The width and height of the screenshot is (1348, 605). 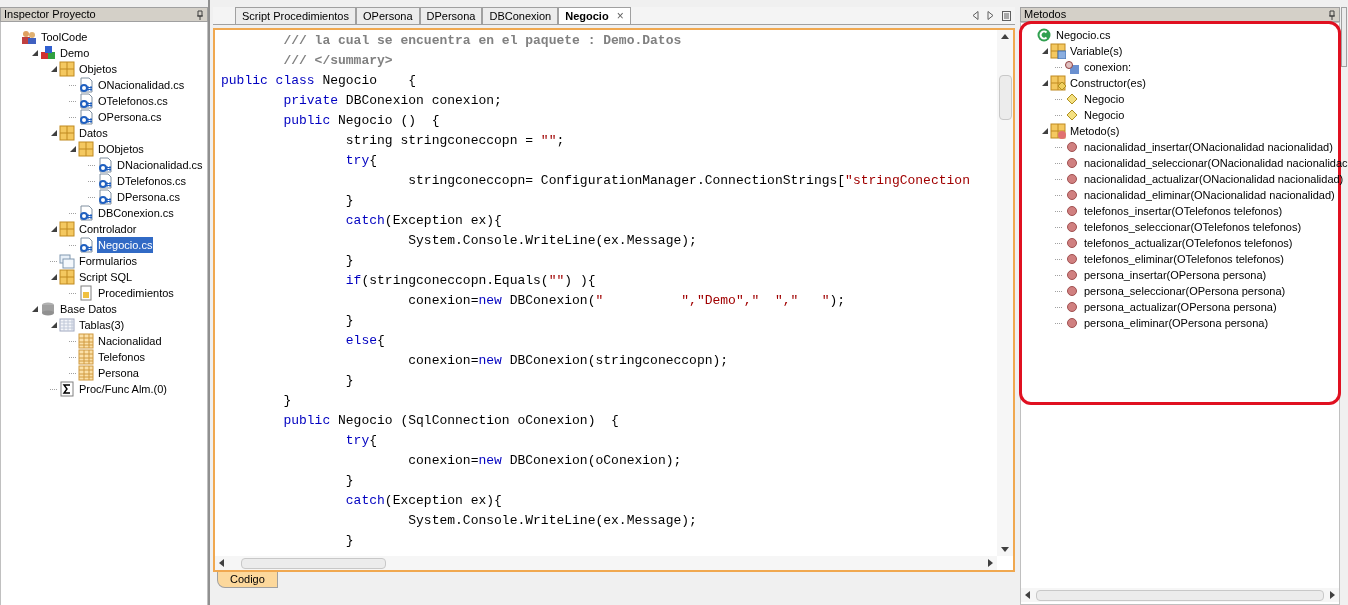 I want to click on list-icon, so click(x=1006, y=15).